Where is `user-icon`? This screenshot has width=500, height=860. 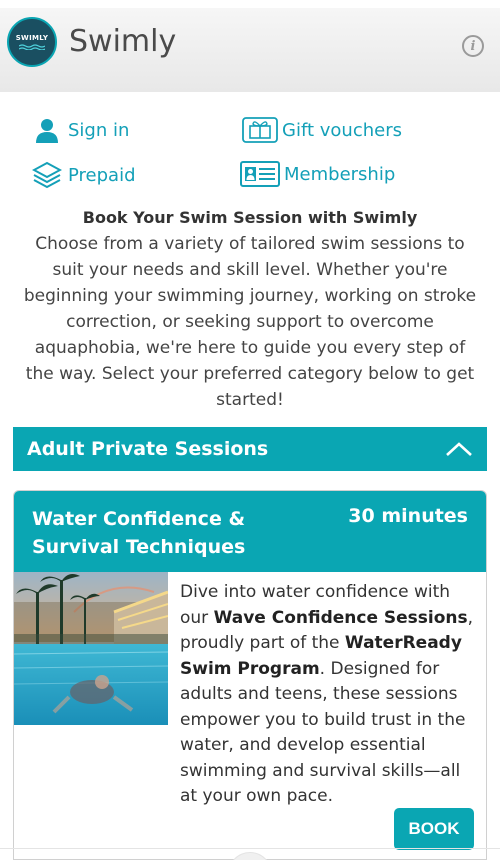
user-icon is located at coordinates (47, 131).